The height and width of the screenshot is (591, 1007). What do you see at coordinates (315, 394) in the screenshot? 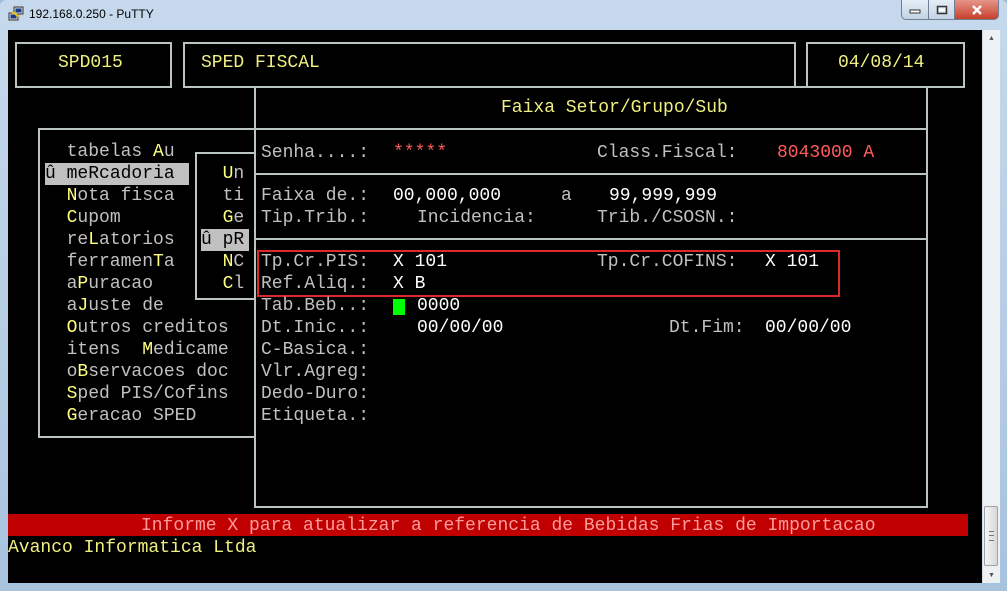
I see `dedo-duro-label: Dedo-Duro:` at bounding box center [315, 394].